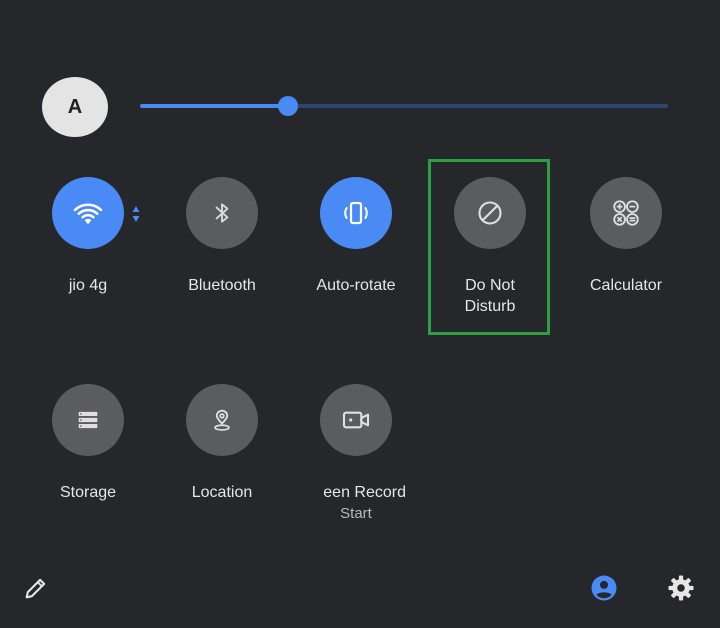 This screenshot has height=628, width=720. I want to click on pencil-icon, so click(35, 588).